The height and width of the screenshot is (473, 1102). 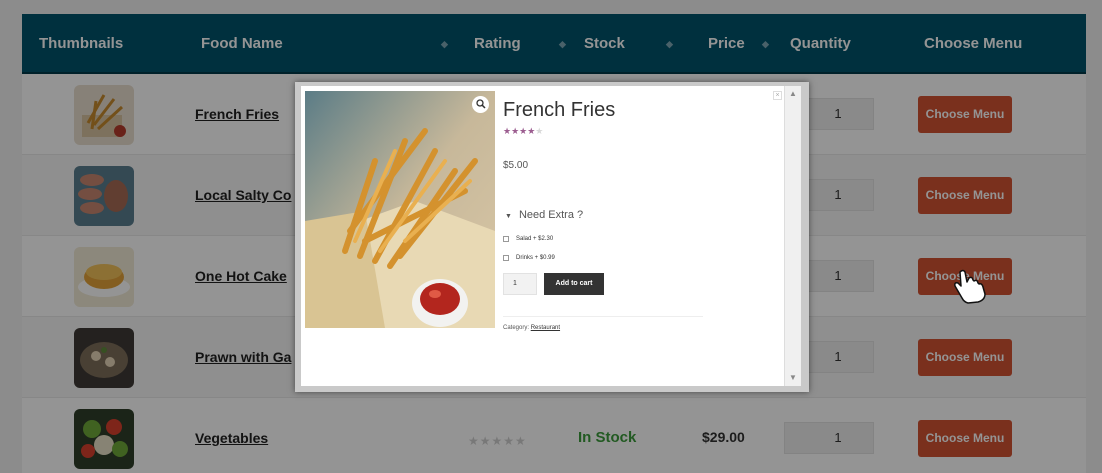 I want to click on product-rating: ★★★★★, so click(x=523, y=131).